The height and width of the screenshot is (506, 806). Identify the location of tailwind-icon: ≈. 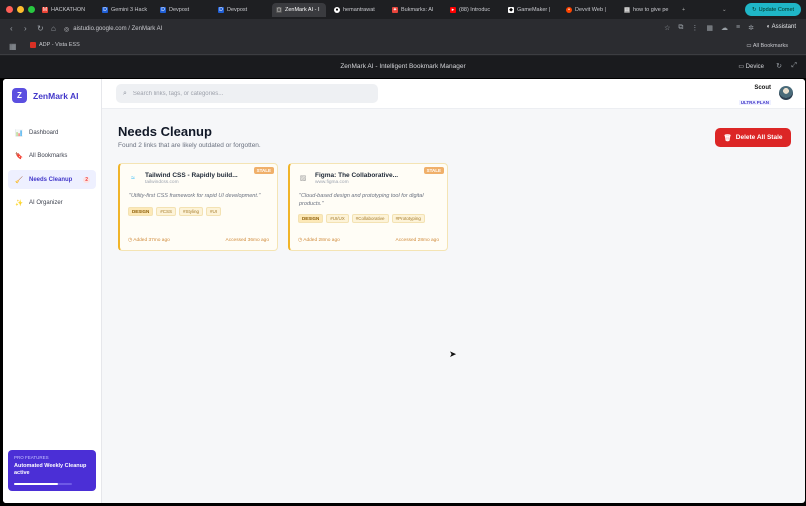
(133, 178).